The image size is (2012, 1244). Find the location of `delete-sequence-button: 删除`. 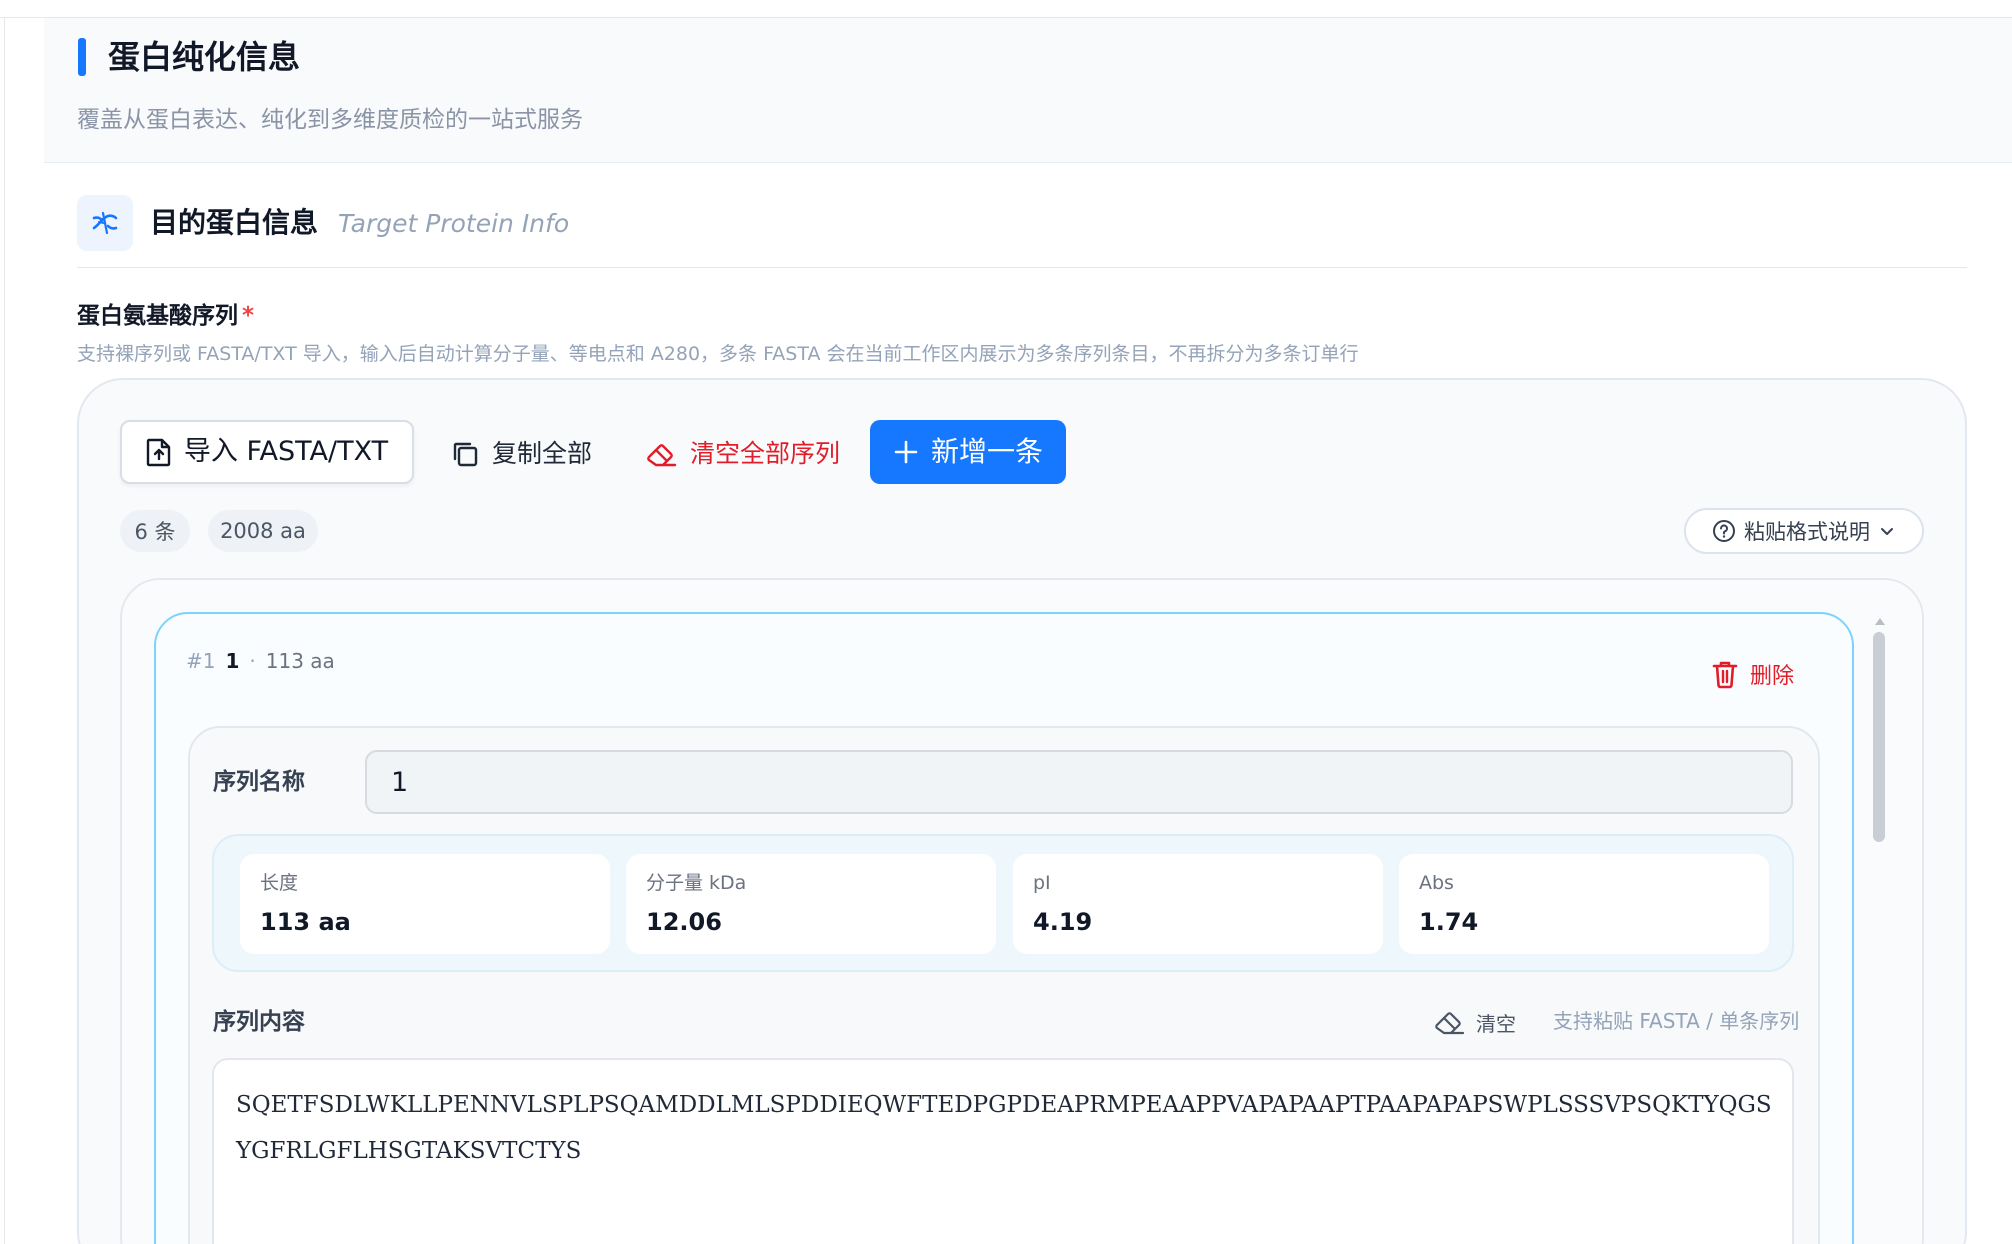

delete-sequence-button: 删除 is located at coordinates (1753, 674).